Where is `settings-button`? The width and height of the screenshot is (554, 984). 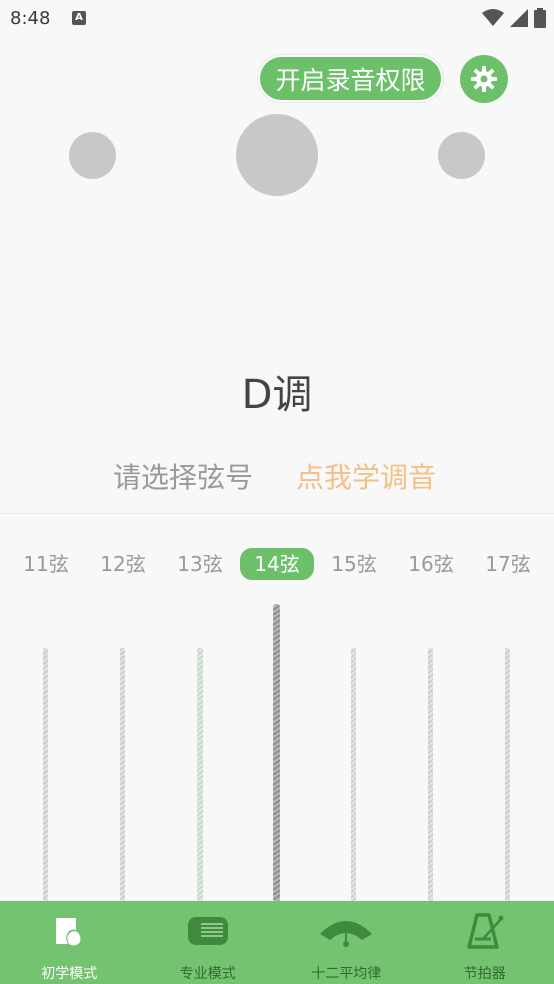
settings-button is located at coordinates (484, 79).